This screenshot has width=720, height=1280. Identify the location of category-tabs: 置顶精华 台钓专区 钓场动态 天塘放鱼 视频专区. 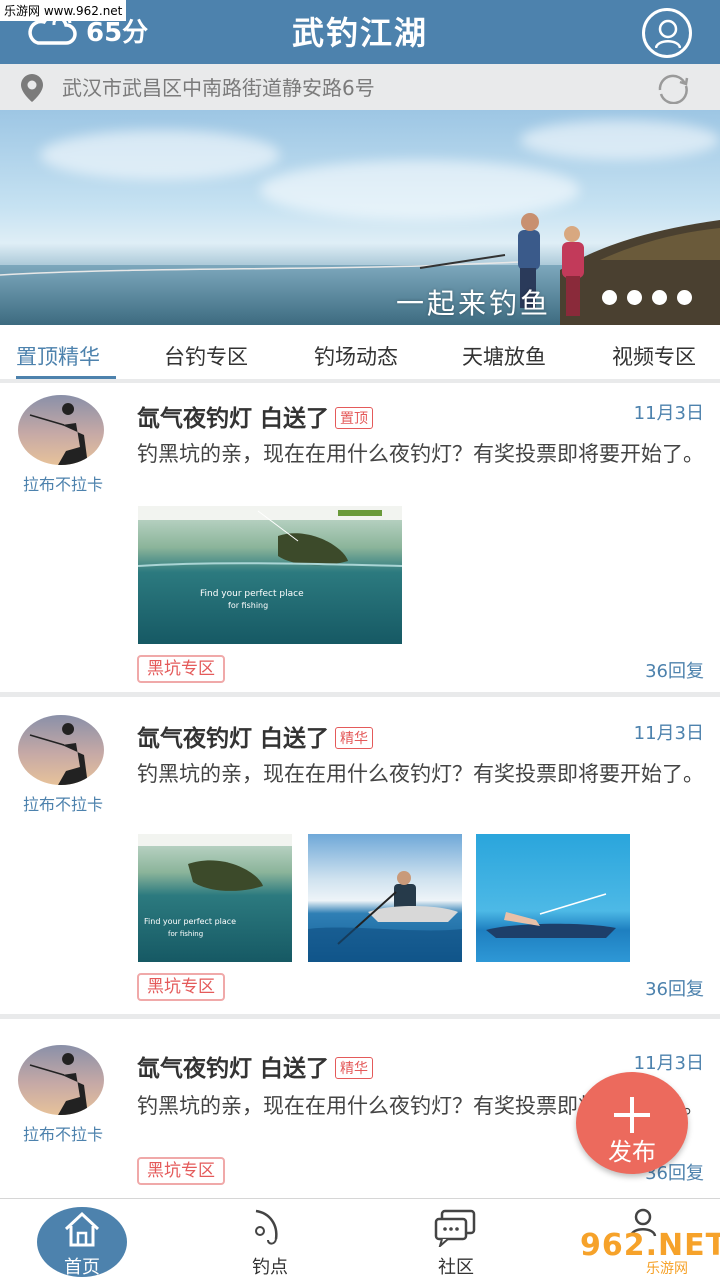
(360, 354).